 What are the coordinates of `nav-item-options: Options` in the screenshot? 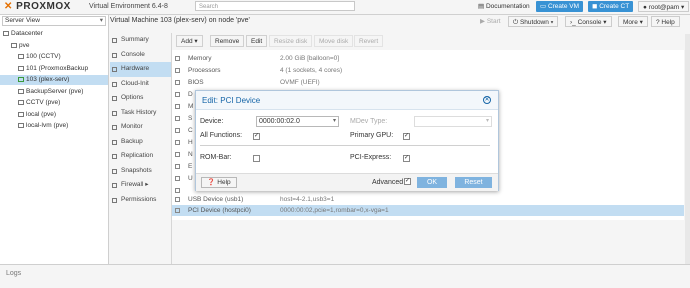 It's located at (140, 98).